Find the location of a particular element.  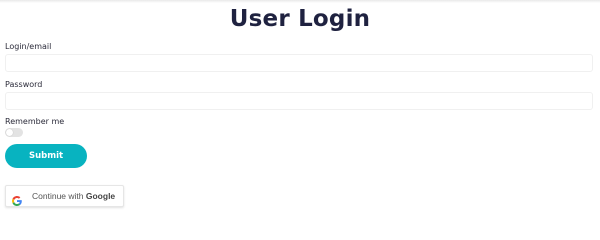

submit-button: Submit is located at coordinates (46, 156).